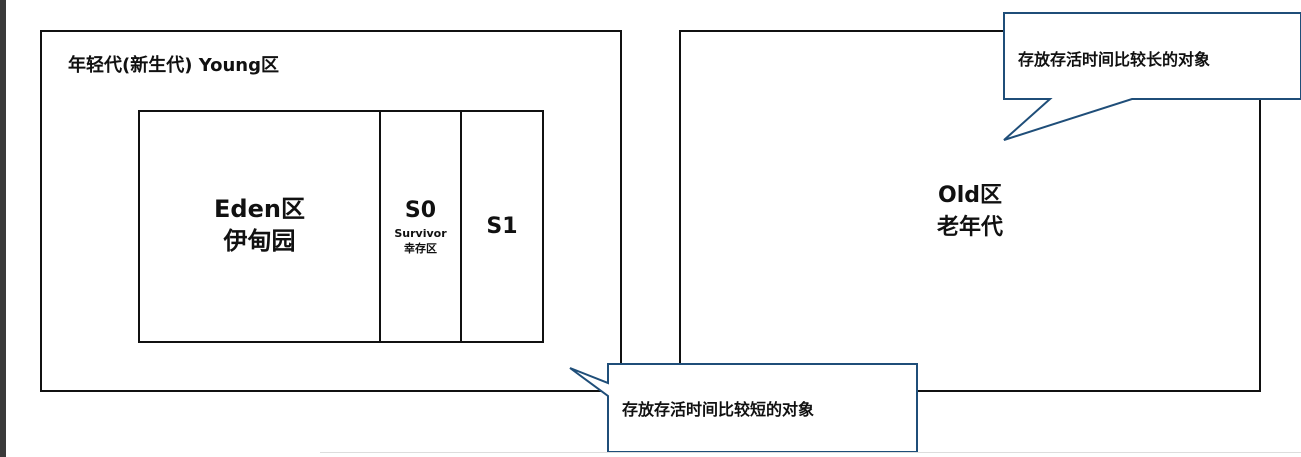  What do you see at coordinates (810, 452) in the screenshot?
I see `bottom-divider` at bounding box center [810, 452].